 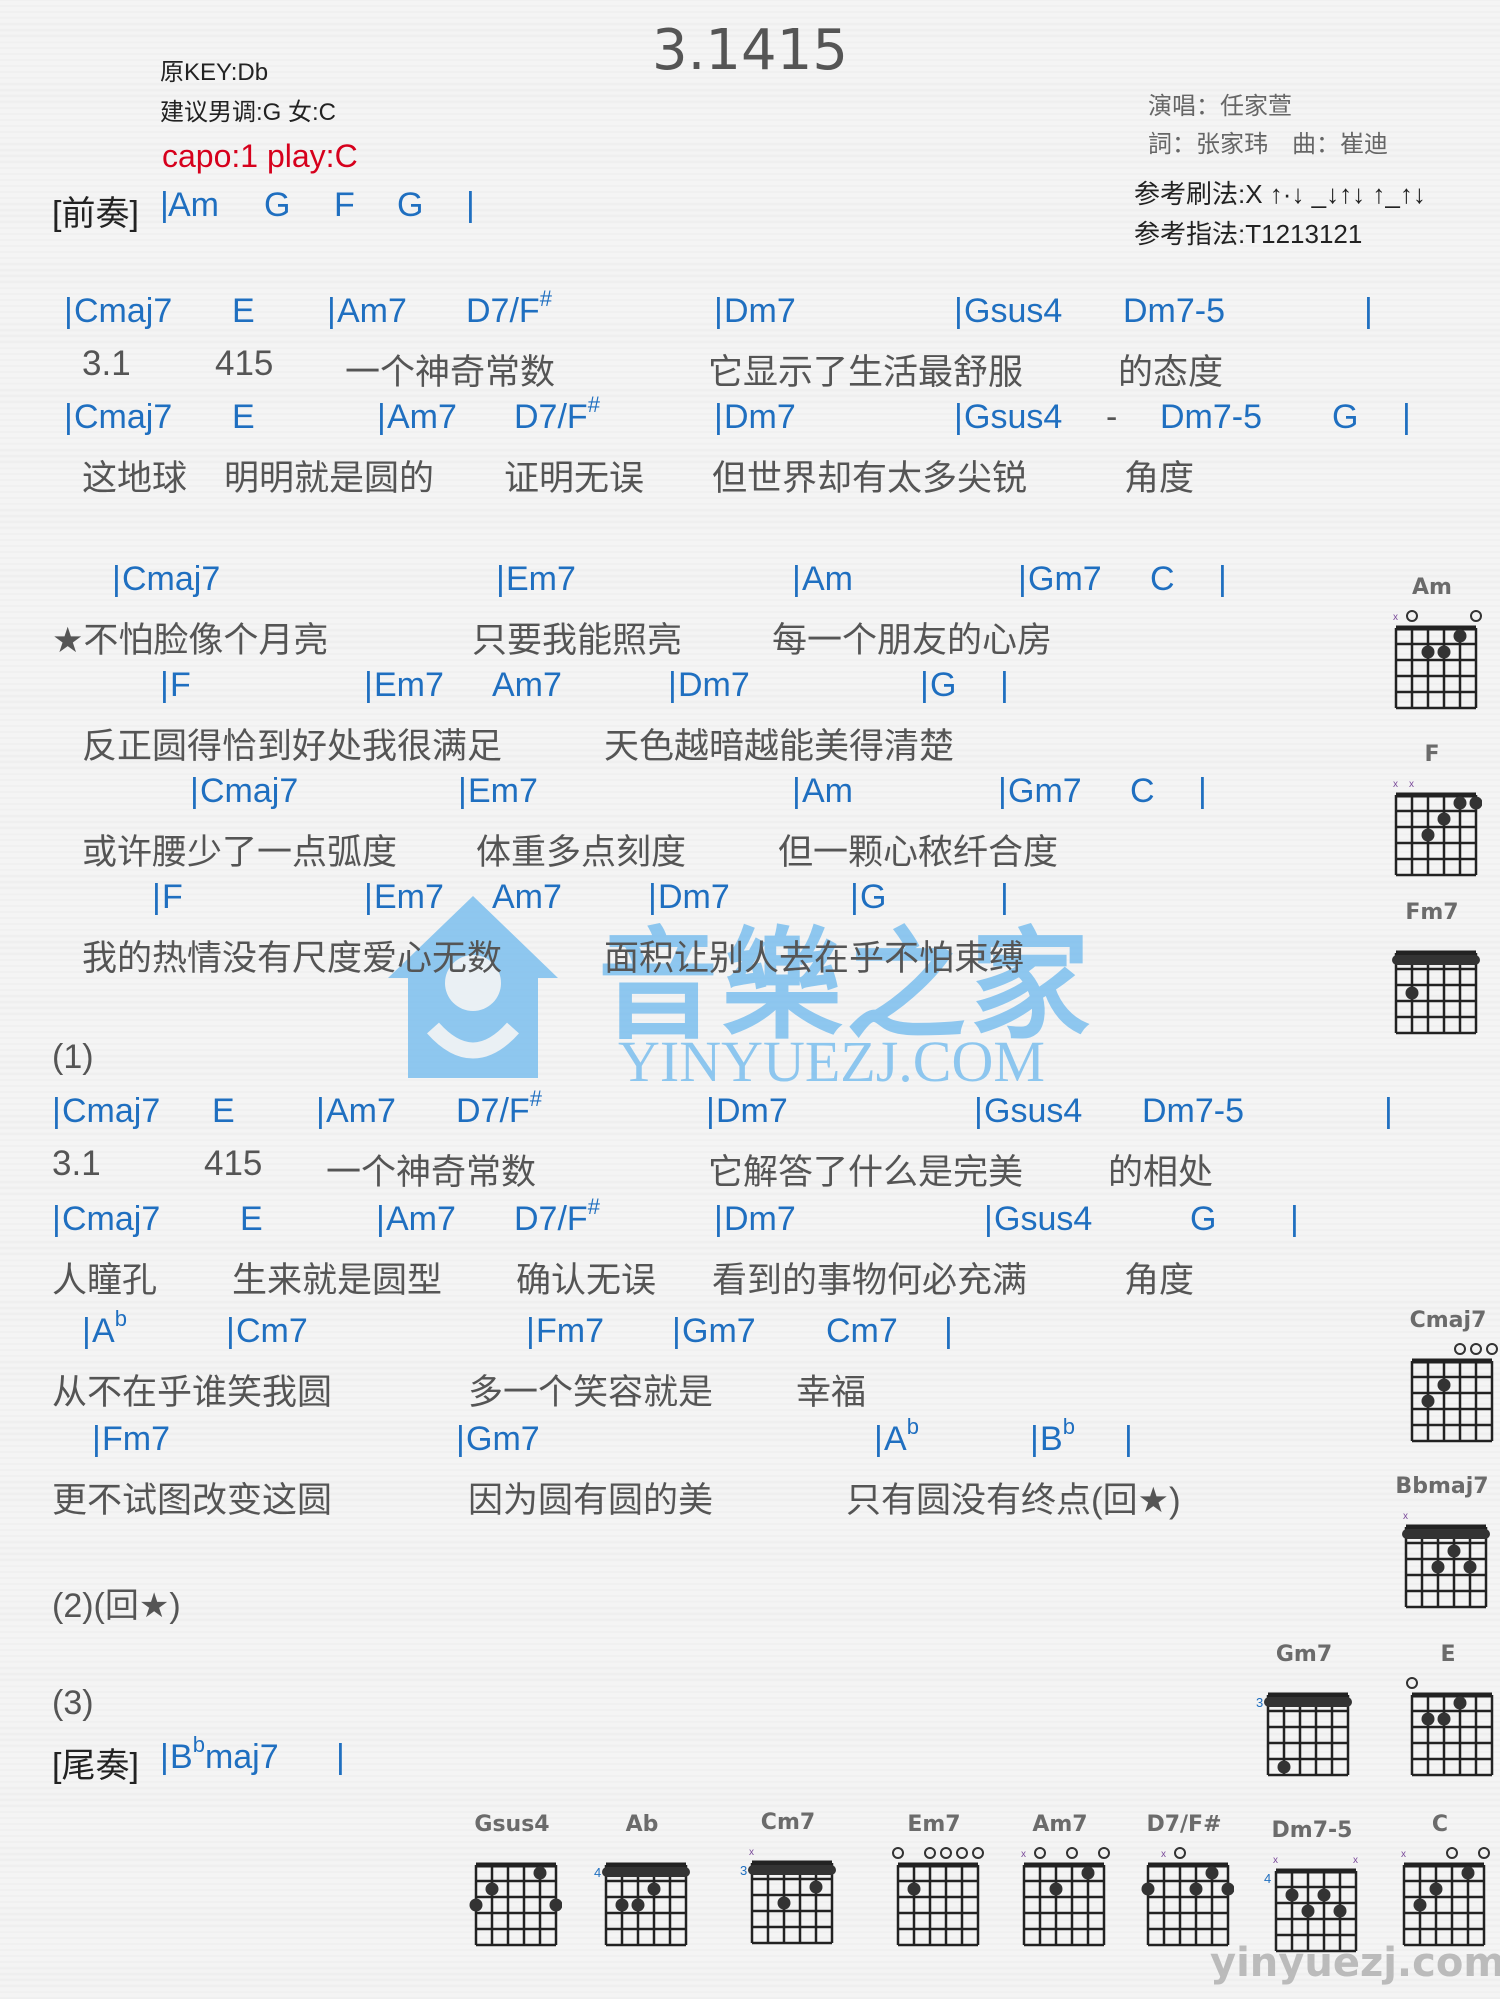 What do you see at coordinates (1013, 1500) in the screenshot?
I see `lyric: 只有圆没有终点(回★)` at bounding box center [1013, 1500].